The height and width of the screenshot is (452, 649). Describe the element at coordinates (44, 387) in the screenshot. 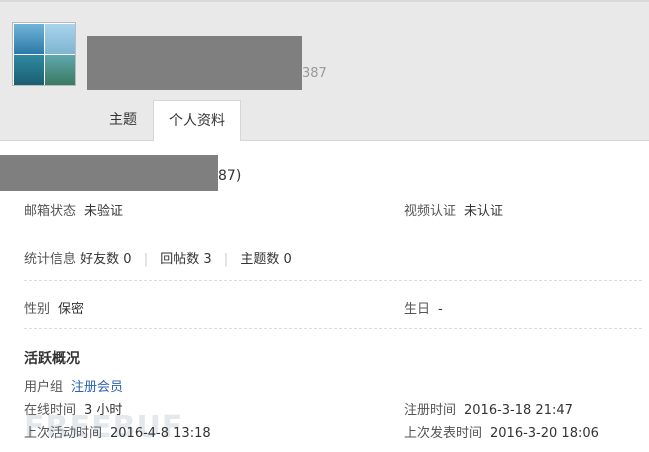

I see `user-group-label: 用户组` at that location.